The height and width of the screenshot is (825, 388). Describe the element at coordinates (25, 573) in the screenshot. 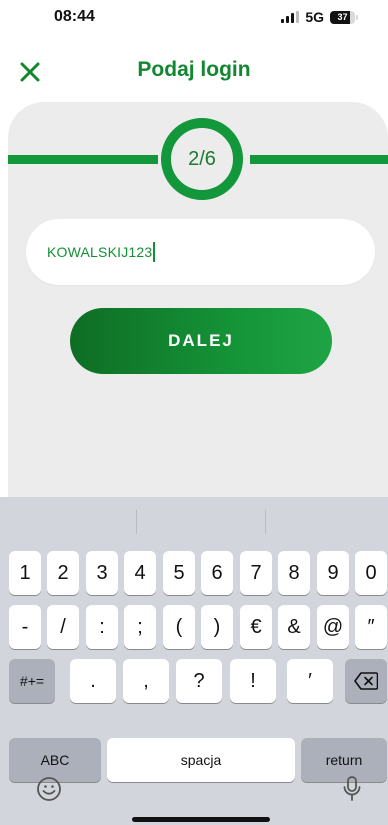

I see `key-1: 1` at that location.